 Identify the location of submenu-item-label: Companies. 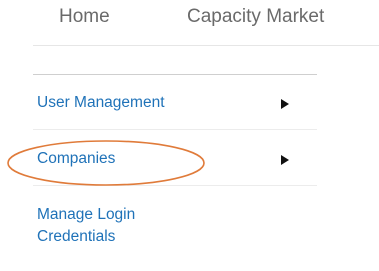
(76, 159).